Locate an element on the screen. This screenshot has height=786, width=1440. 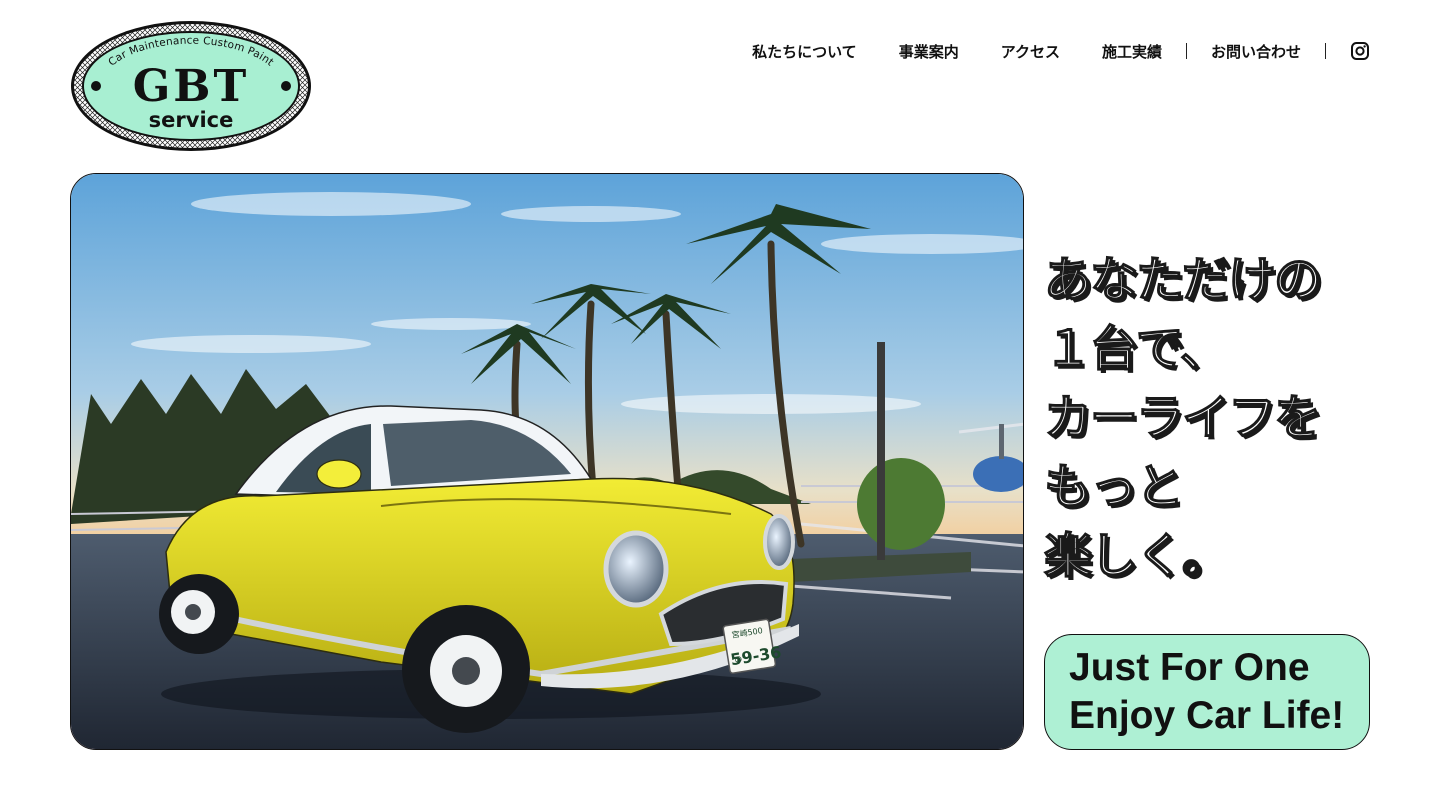
catch-line-4: もっと is located at coordinates (1113, 486).